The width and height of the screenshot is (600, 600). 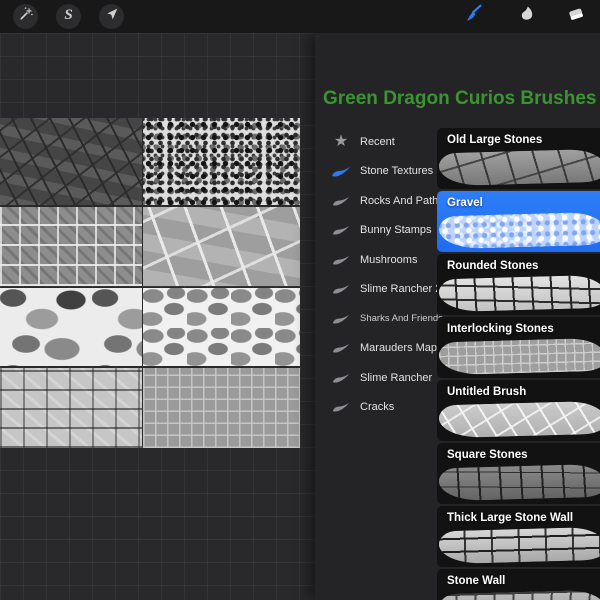 I want to click on brush-interlocking-stones: Interlocking Stones, so click(x=518, y=347).